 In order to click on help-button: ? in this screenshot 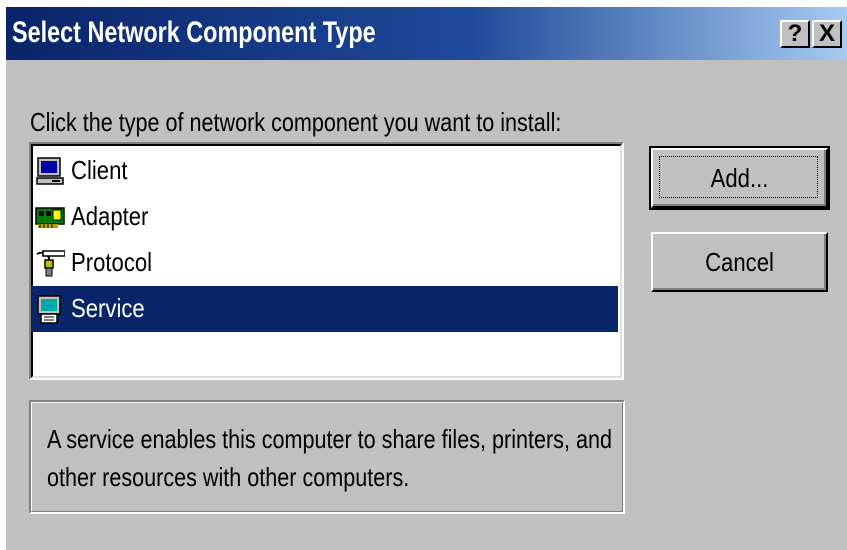, I will do `click(795, 34)`.